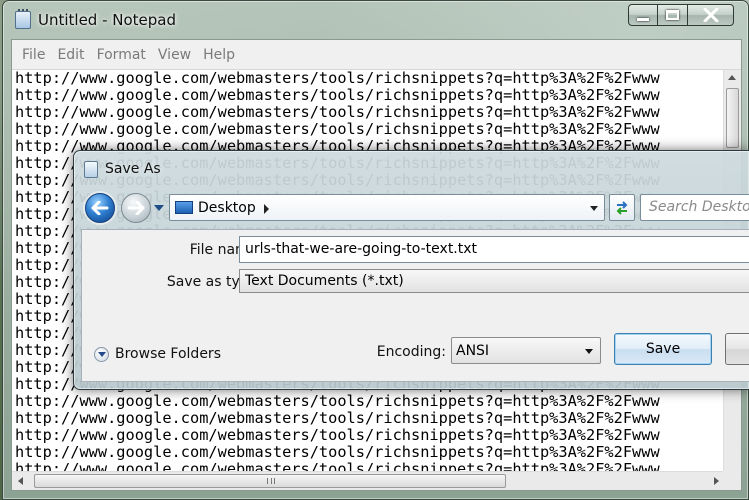  I want to click on scroll-up-icon, so click(732, 77).